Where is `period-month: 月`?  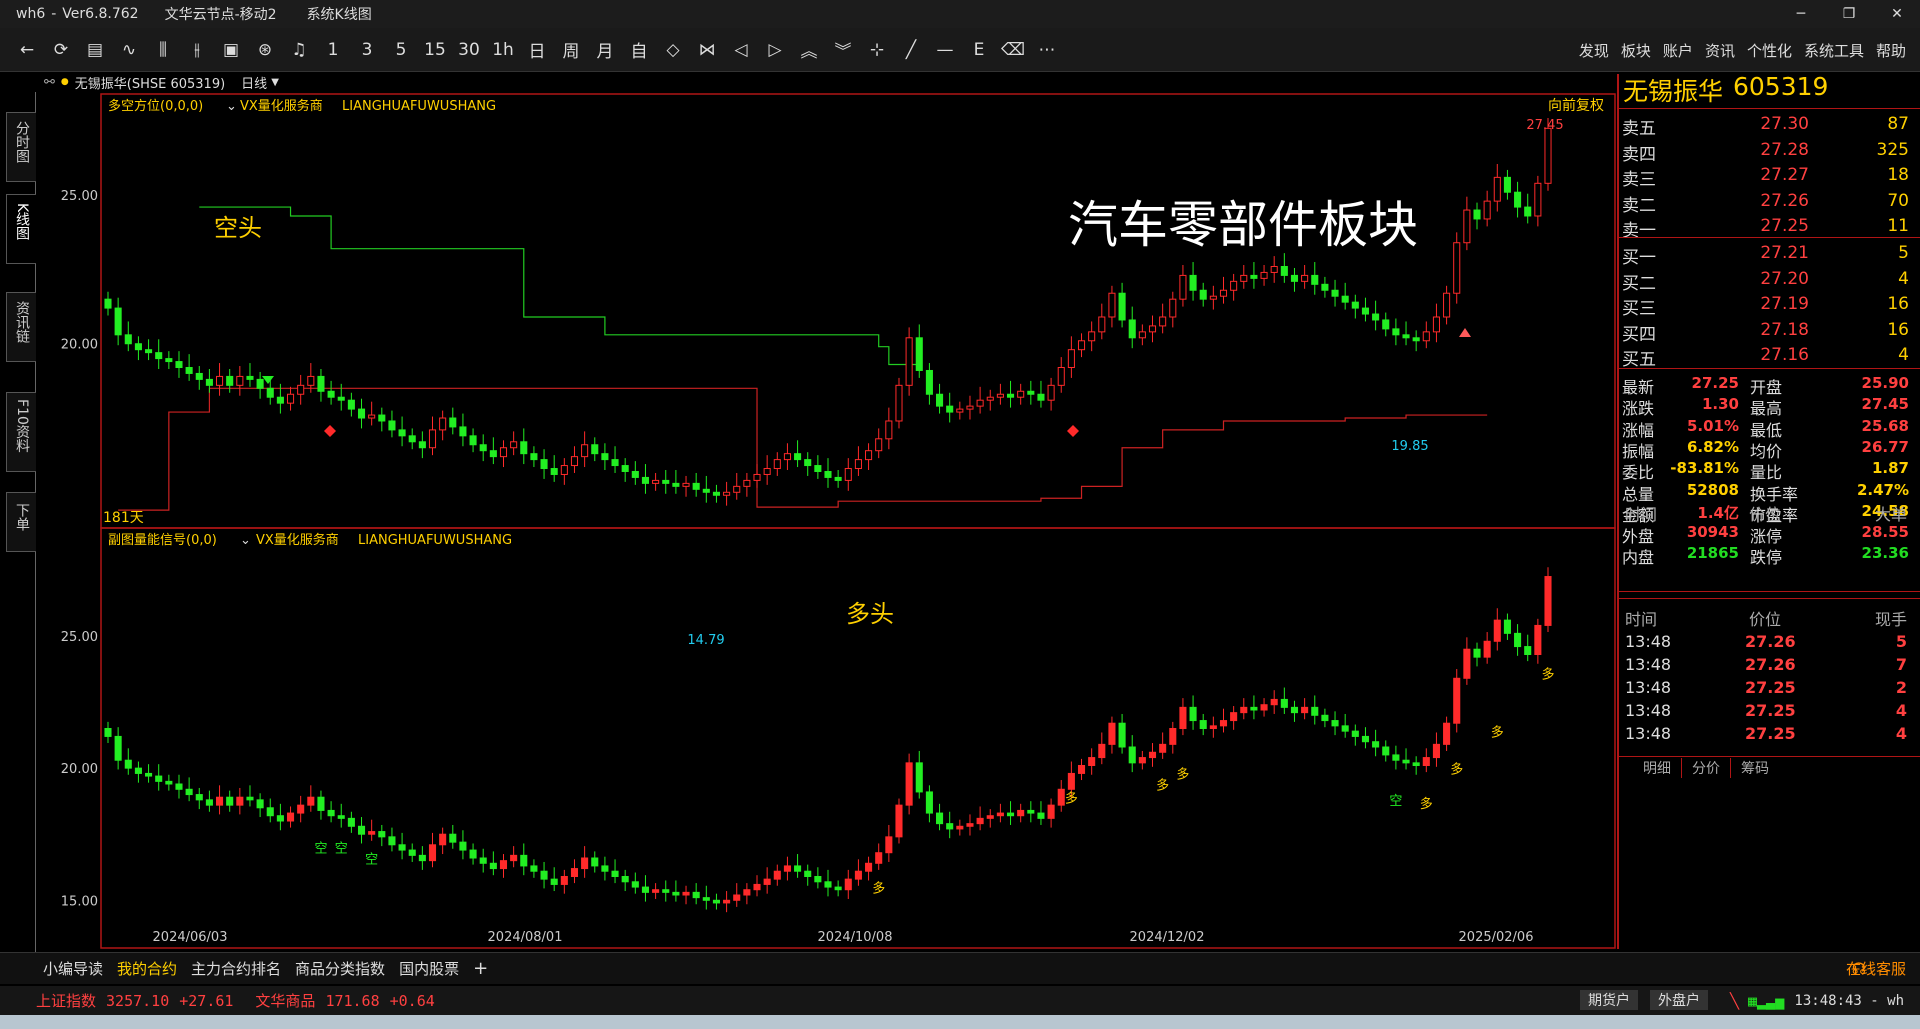 period-month: 月 is located at coordinates (605, 50).